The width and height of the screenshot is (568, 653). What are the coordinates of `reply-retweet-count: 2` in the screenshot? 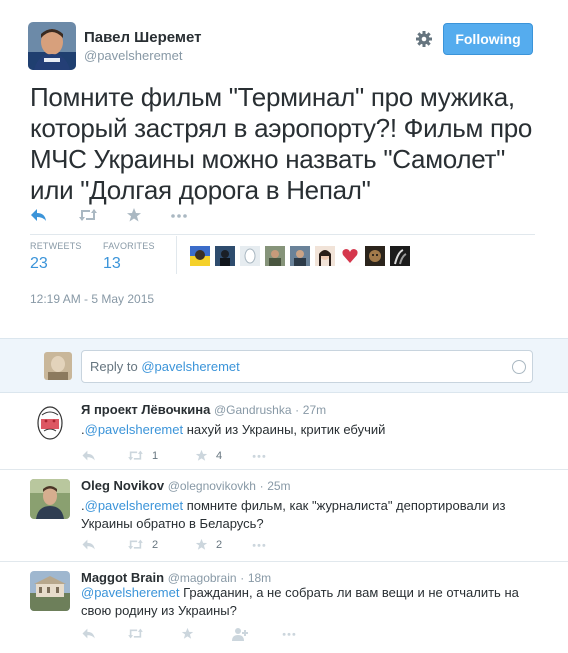 It's located at (155, 544).